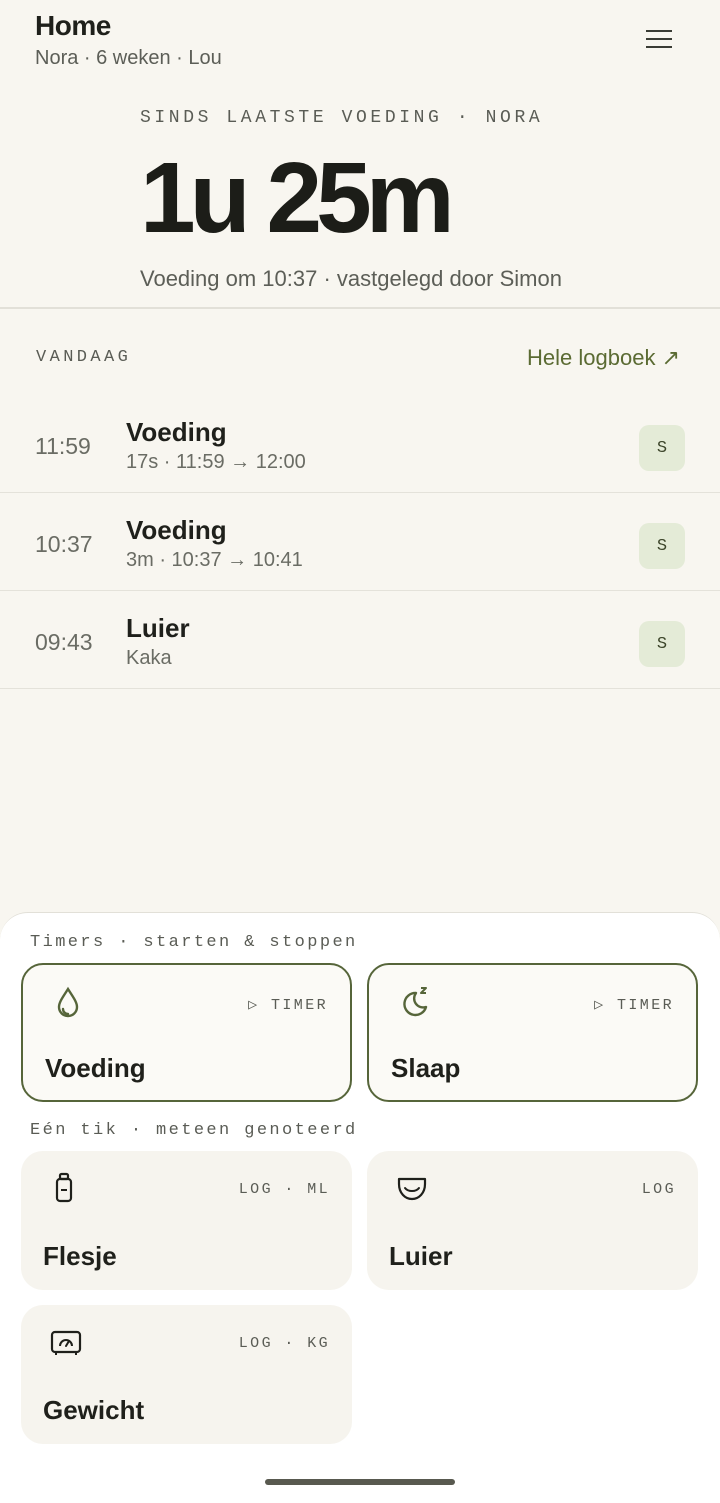  What do you see at coordinates (216, 462) in the screenshot?
I see `entry-meta: 17s · 11:59 → 12:00` at bounding box center [216, 462].